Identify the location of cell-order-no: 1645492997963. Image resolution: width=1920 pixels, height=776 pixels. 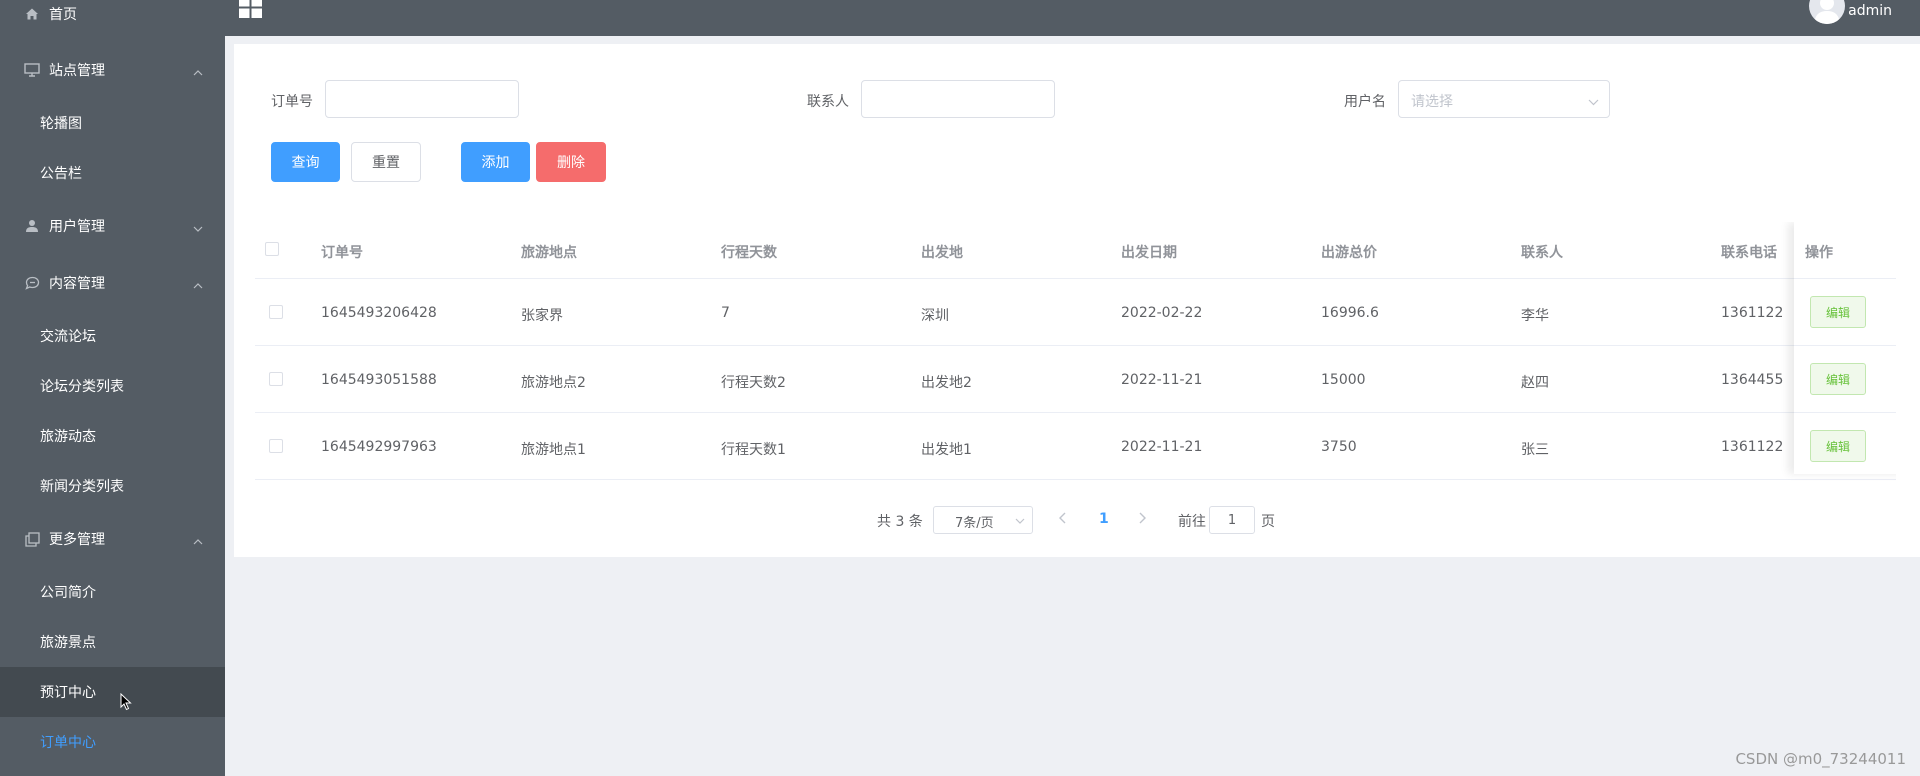
(379, 447).